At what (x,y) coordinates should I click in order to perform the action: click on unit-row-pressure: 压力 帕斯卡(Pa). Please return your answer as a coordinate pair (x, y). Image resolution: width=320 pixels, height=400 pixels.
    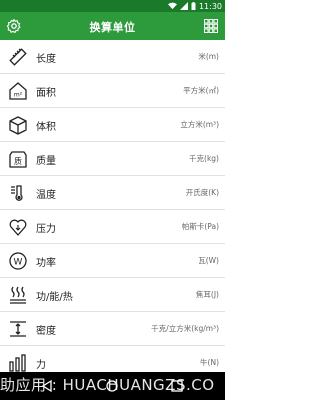
    Looking at the image, I should click on (112, 227).